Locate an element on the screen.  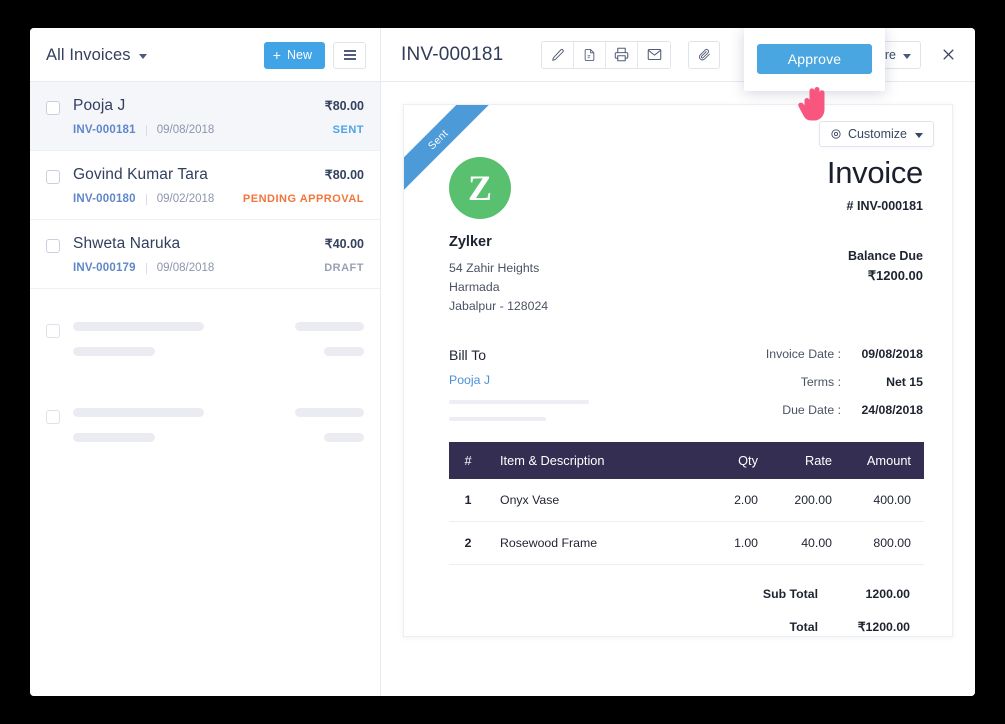
meta-label: Invoice Date : is located at coordinates (803, 354).